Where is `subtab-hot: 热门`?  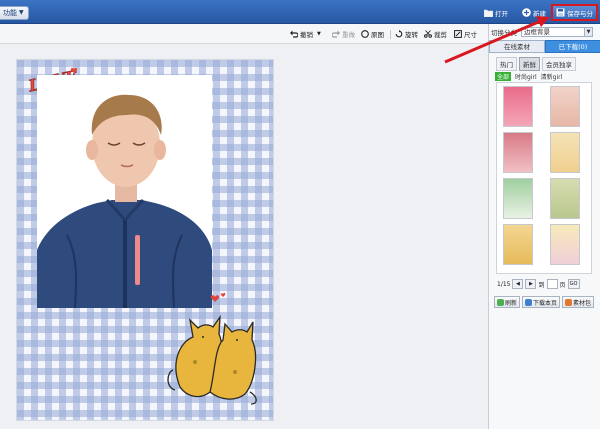 subtab-hot: 热门 is located at coordinates (506, 64).